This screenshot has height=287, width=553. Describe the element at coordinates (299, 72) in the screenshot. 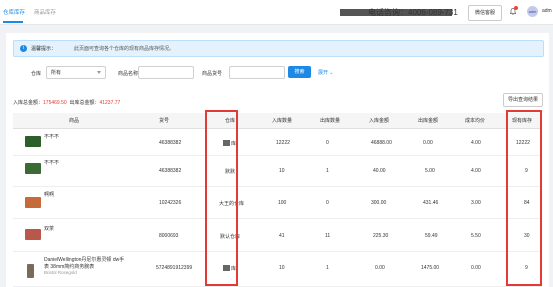

I see `search-button: 搜索` at that location.